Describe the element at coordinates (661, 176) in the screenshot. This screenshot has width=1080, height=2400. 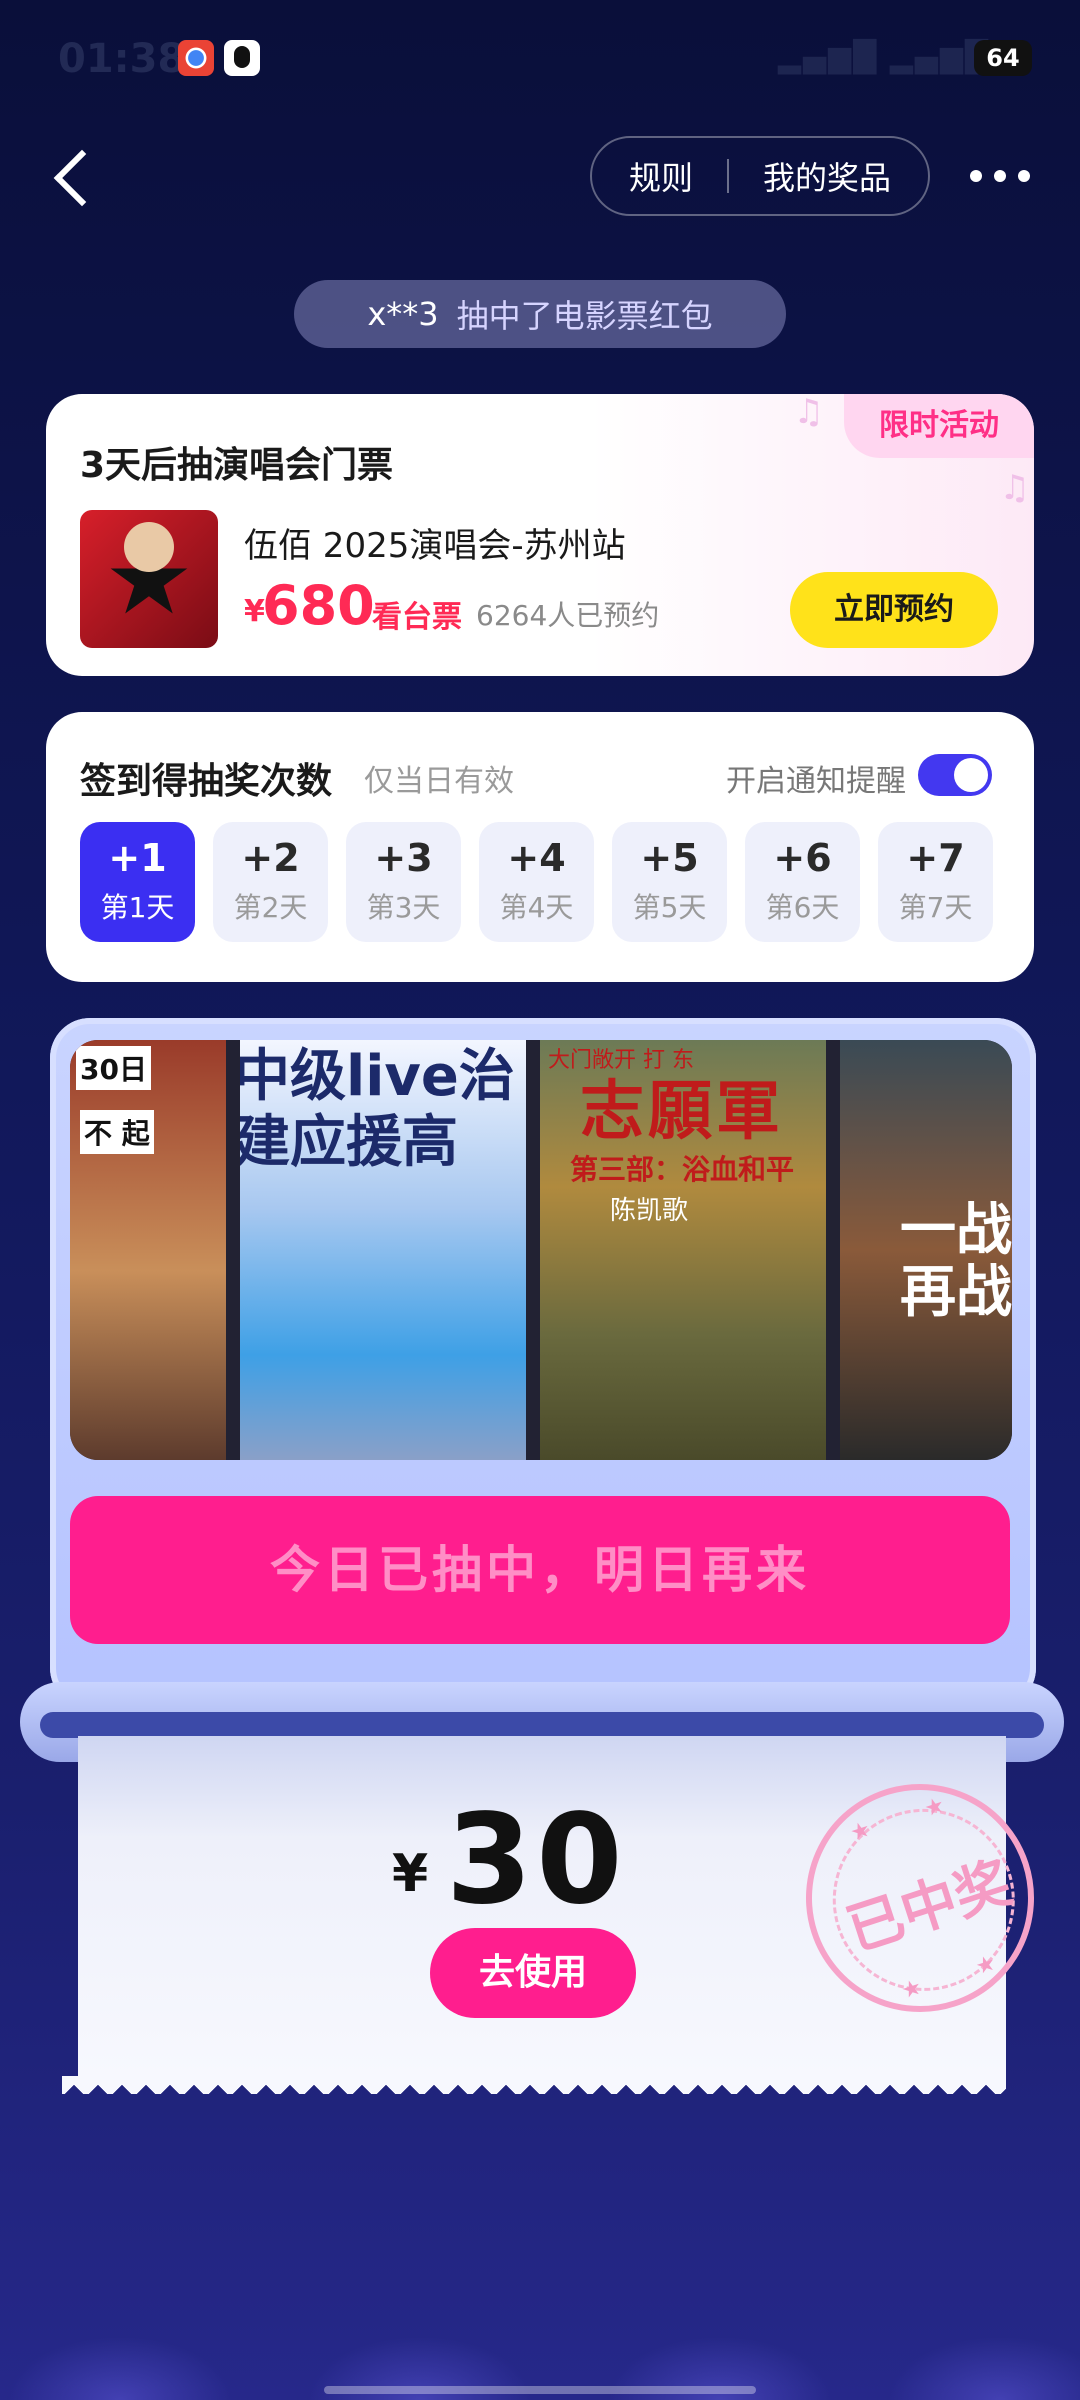
I see `rules-link: 规则` at that location.